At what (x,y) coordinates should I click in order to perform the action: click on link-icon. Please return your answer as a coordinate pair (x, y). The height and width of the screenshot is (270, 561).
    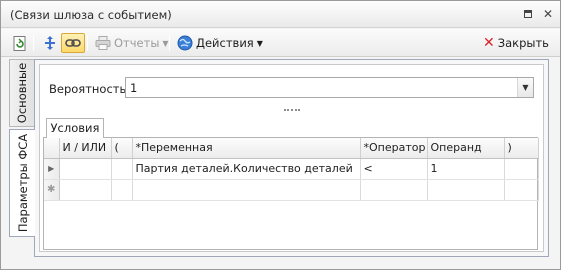
    Looking at the image, I should click on (73, 43).